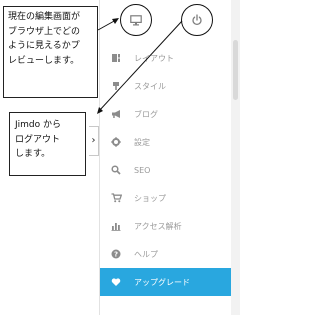  I want to click on callout-line: ブラウザ上でどの, so click(44, 31).